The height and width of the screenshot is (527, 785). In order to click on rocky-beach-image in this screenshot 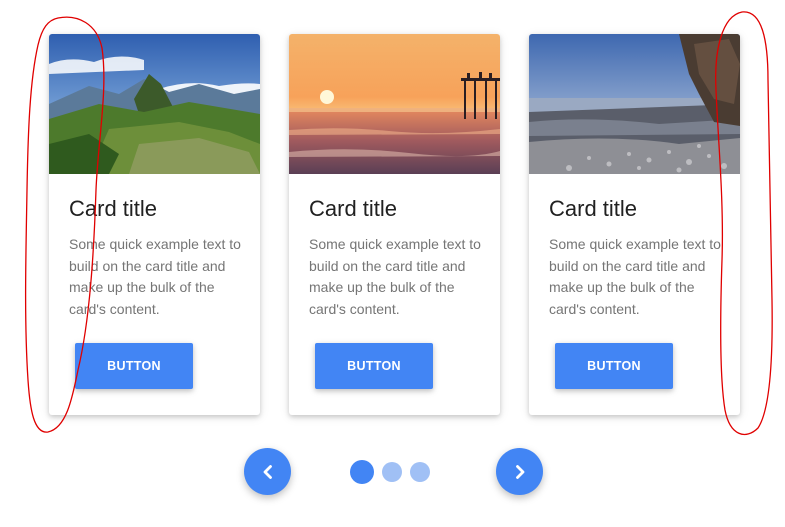, I will do `click(634, 104)`.